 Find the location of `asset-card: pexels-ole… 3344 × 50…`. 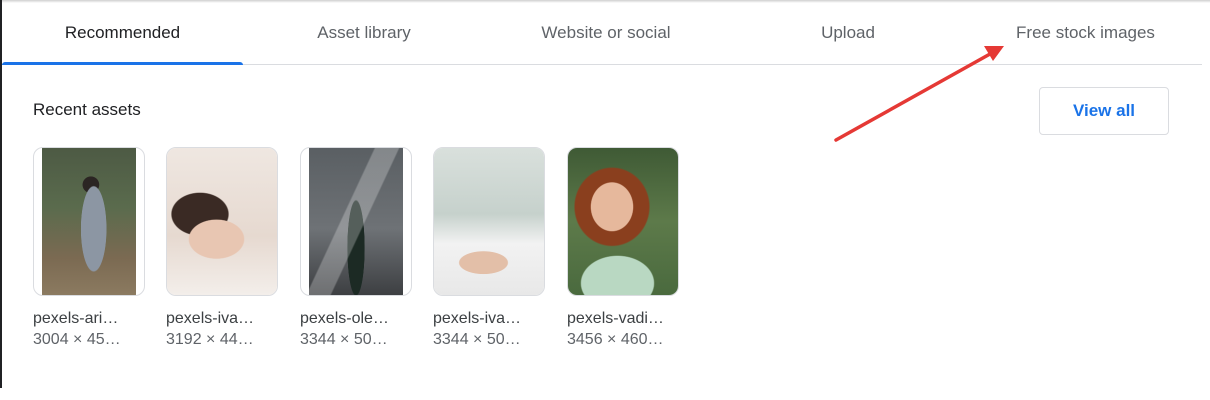

asset-card: pexels-ole… 3344 × 50… is located at coordinates (356, 248).